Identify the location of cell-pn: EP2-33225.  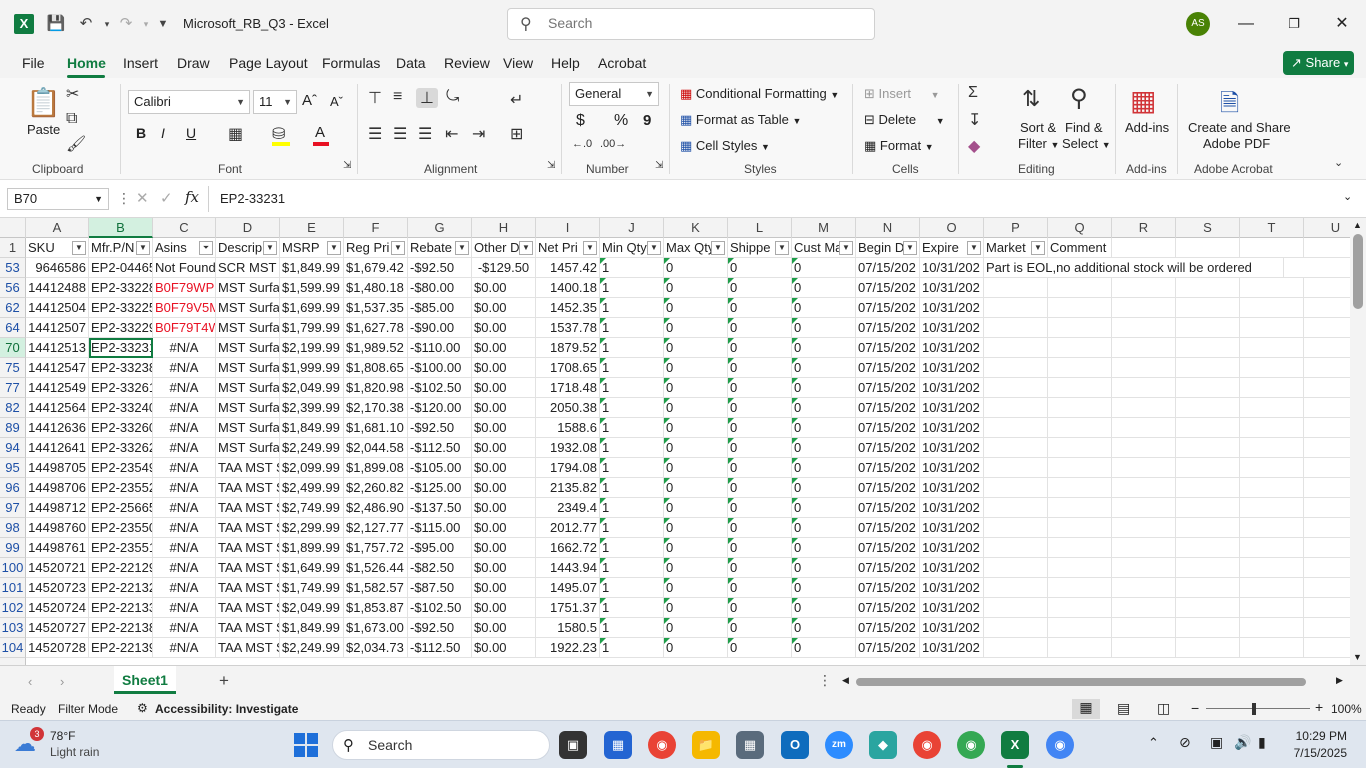
(121, 308).